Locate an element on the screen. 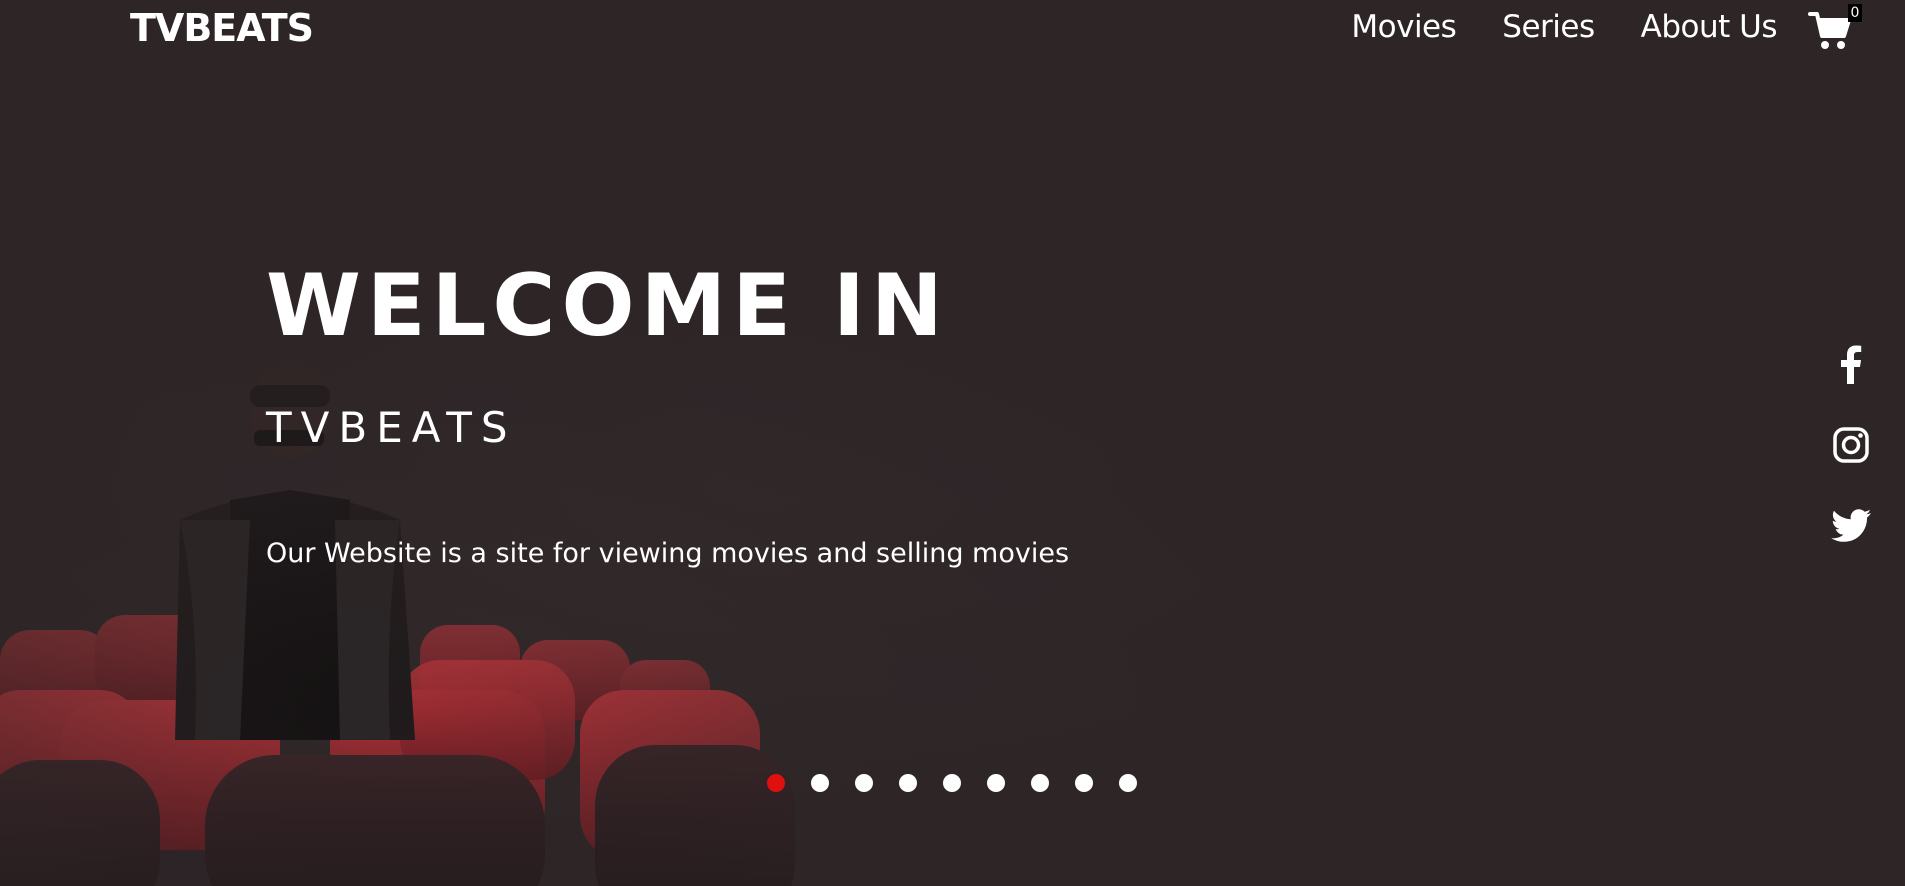 This screenshot has height=886, width=1905. twitter-icon is located at coordinates (1851, 525).